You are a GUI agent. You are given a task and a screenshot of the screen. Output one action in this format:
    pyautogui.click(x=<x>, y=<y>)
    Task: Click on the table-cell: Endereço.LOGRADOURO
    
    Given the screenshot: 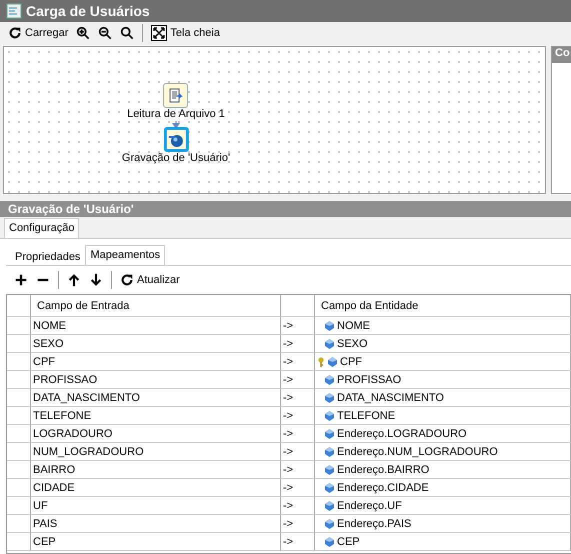 What is the action you would take?
    pyautogui.click(x=402, y=434)
    